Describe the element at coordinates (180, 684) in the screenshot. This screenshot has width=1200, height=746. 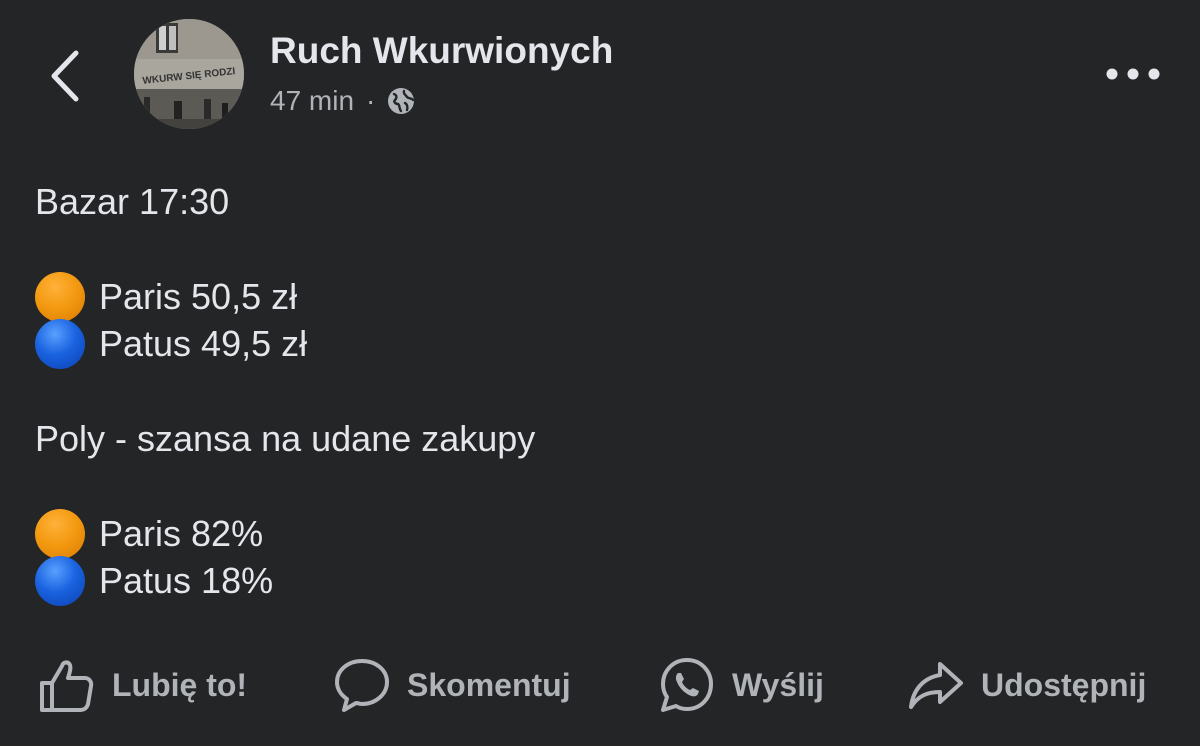
I see `like-label: Lubię to!` at that location.